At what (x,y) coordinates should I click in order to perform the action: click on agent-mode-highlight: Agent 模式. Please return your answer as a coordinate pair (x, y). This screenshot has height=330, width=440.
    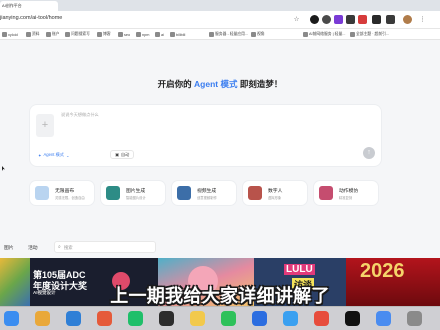
    Looking at the image, I should click on (216, 84).